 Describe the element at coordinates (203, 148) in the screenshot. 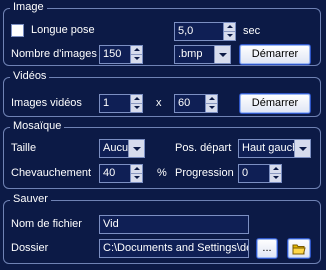

I see `pos-depart-label: Pos. départ` at that location.